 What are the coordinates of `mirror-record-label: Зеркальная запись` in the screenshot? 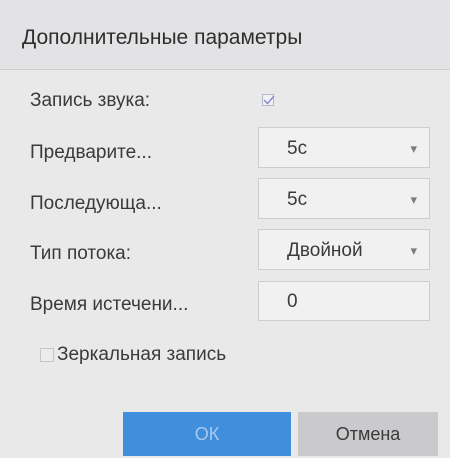 It's located at (142, 354).